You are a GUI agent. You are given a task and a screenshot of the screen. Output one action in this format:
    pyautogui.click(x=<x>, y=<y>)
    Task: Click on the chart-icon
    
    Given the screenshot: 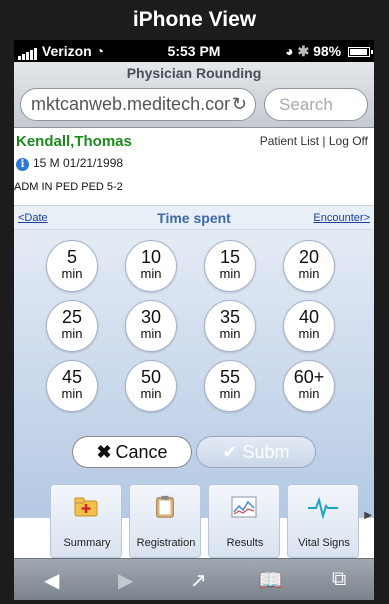 What is the action you would take?
    pyautogui.click(x=244, y=507)
    